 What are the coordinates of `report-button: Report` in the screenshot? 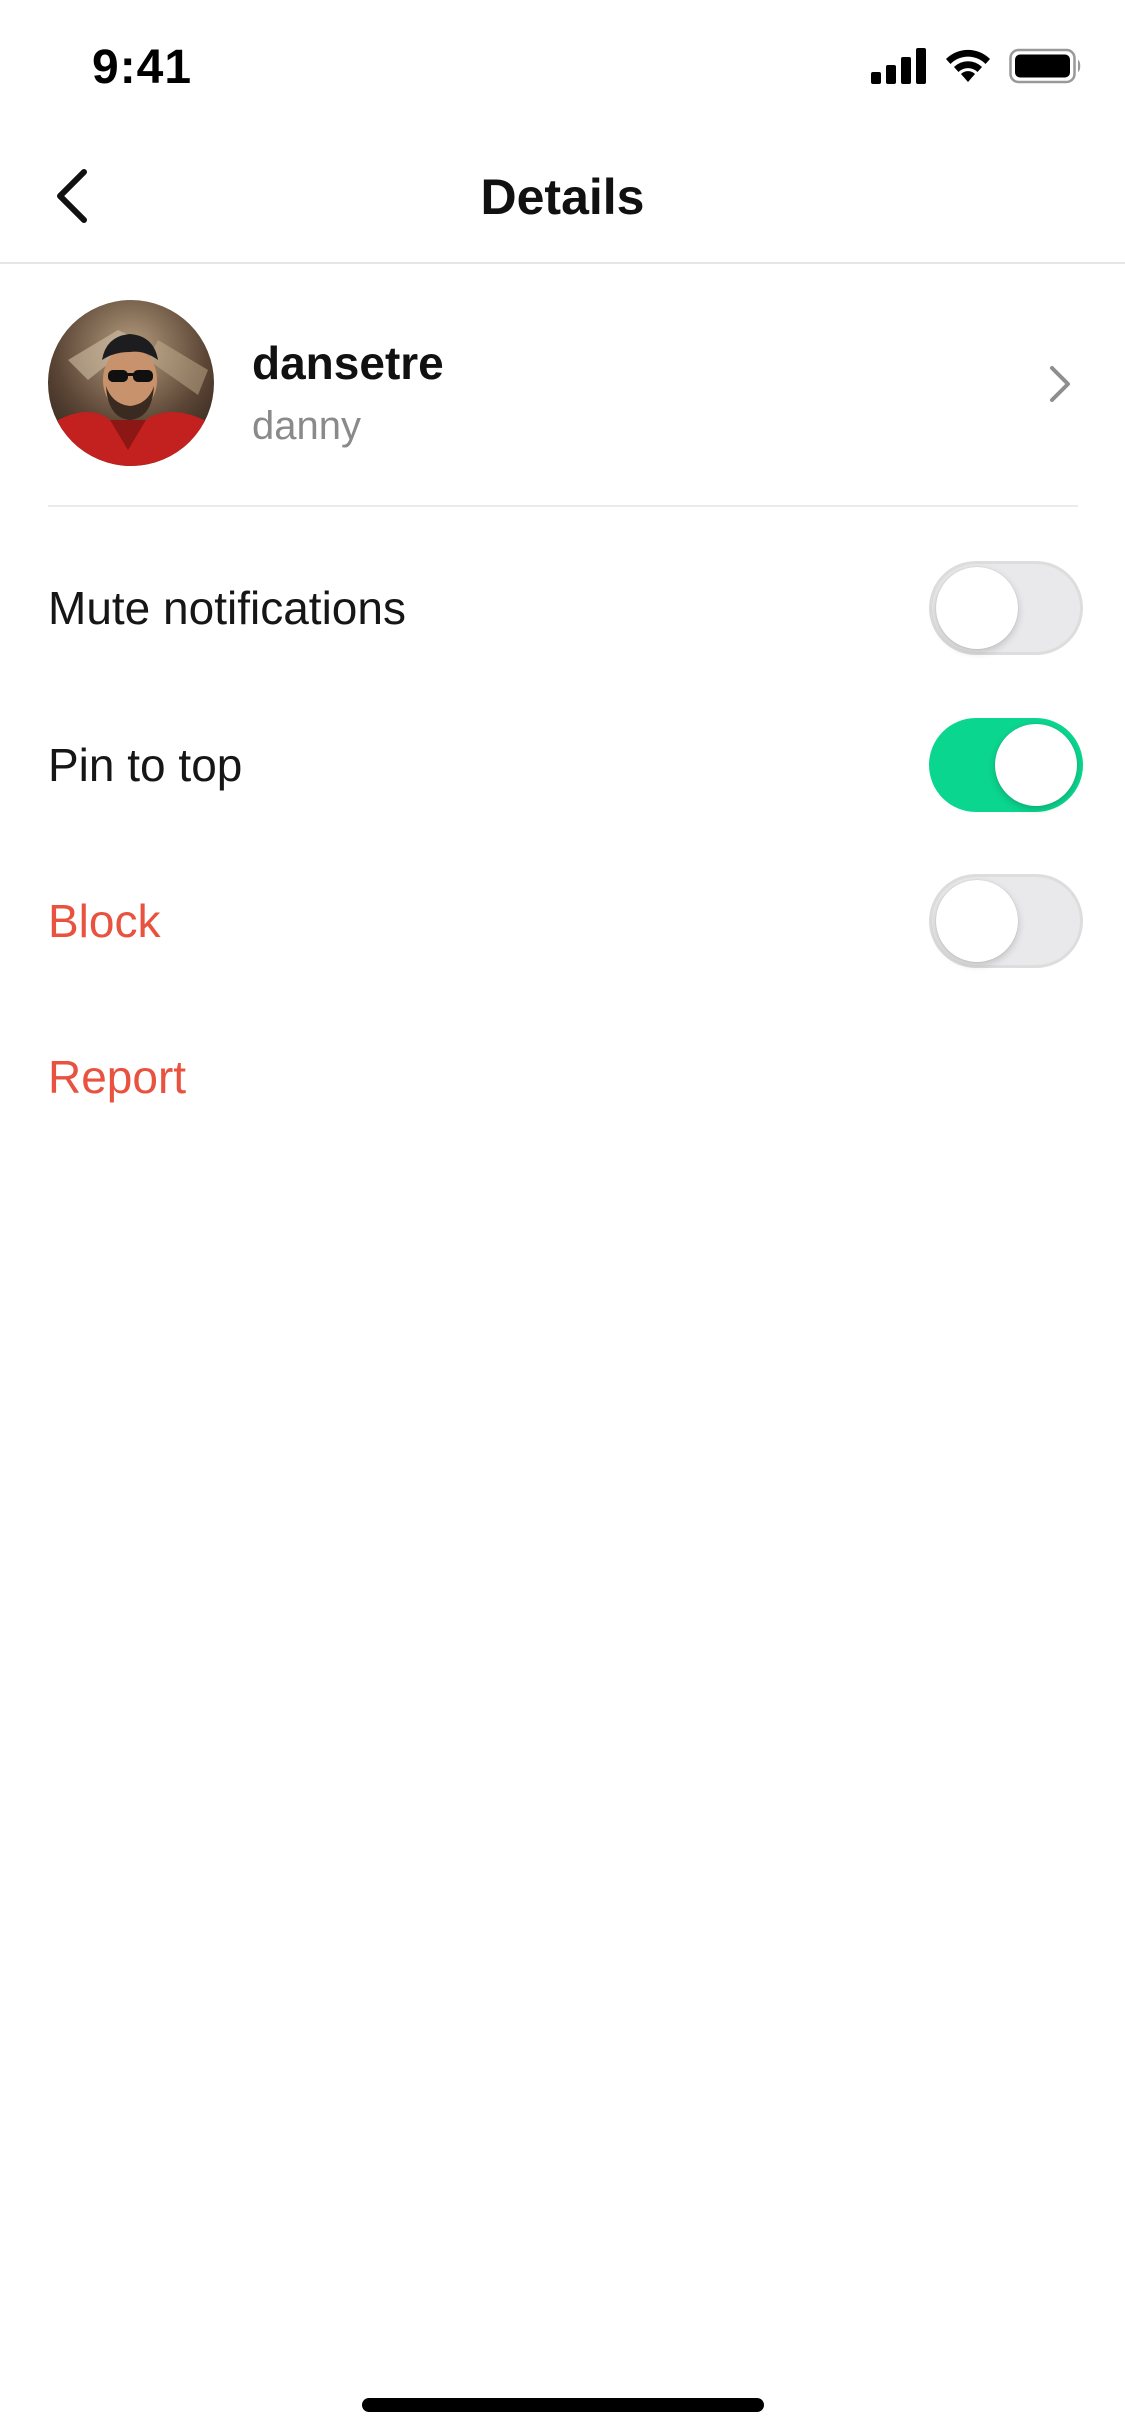 It's located at (565, 1077).